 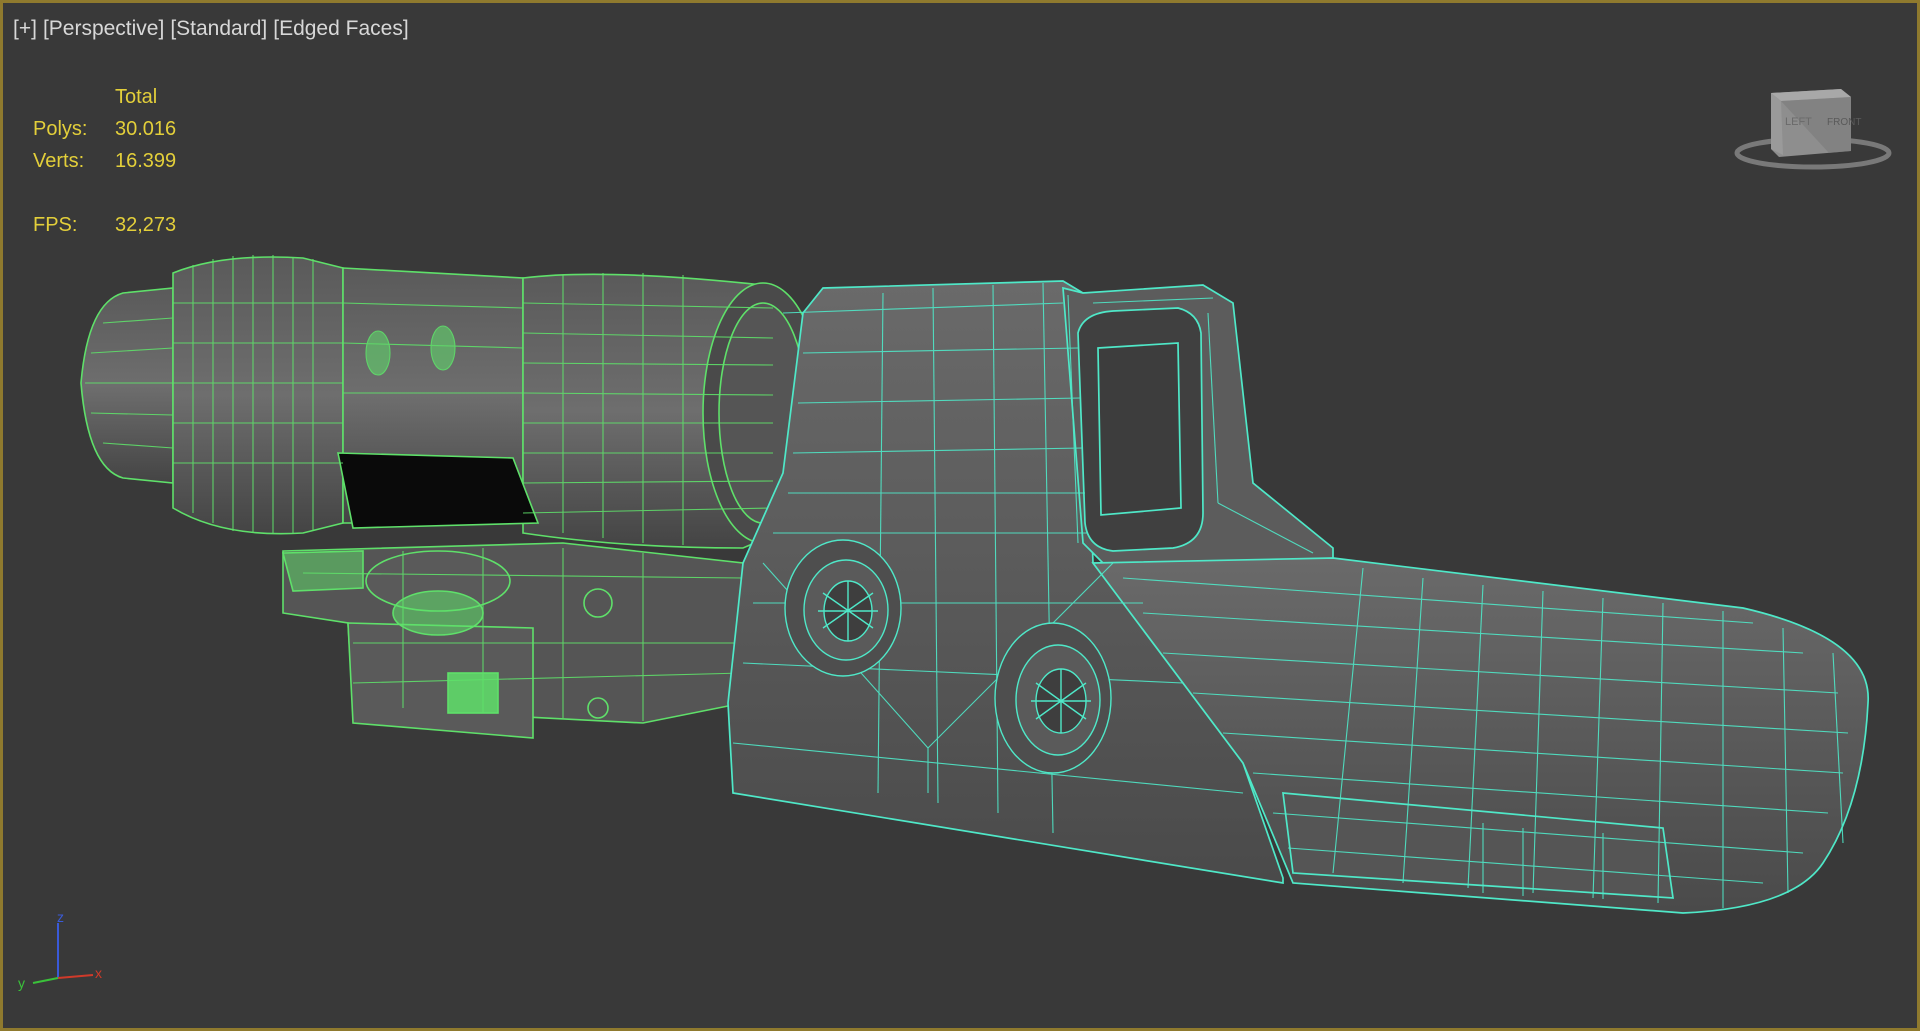 I want to click on axis-y-label: y, so click(x=21, y=983).